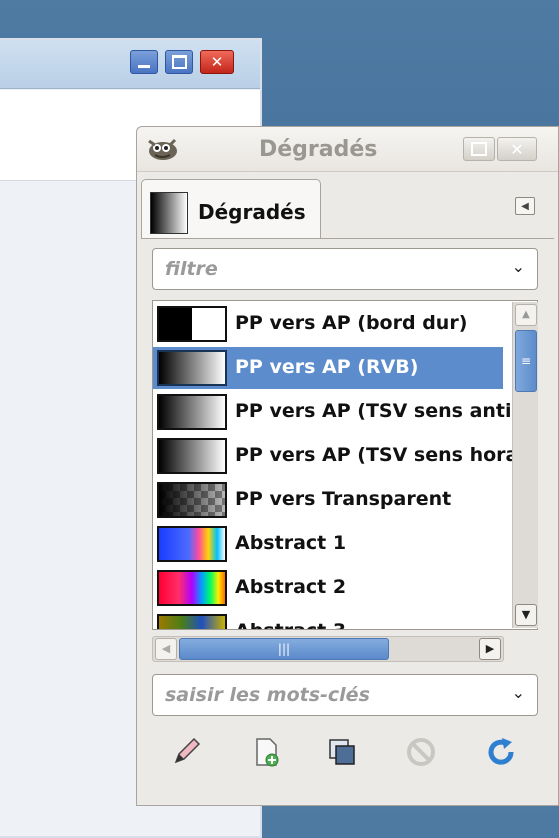  I want to click on dock-title: Dégradés, so click(318, 149).